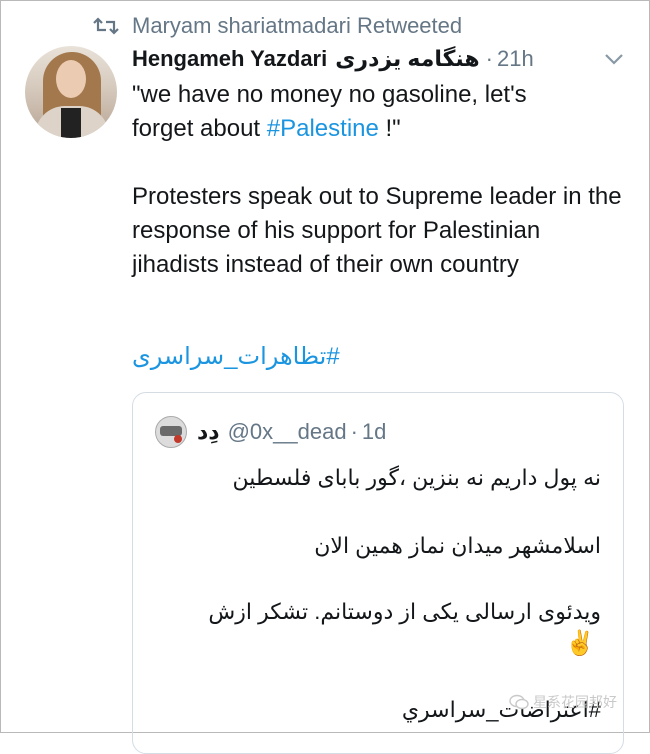 The height and width of the screenshot is (754, 650). I want to click on watermark: 星系花园邦好, so click(563, 702).